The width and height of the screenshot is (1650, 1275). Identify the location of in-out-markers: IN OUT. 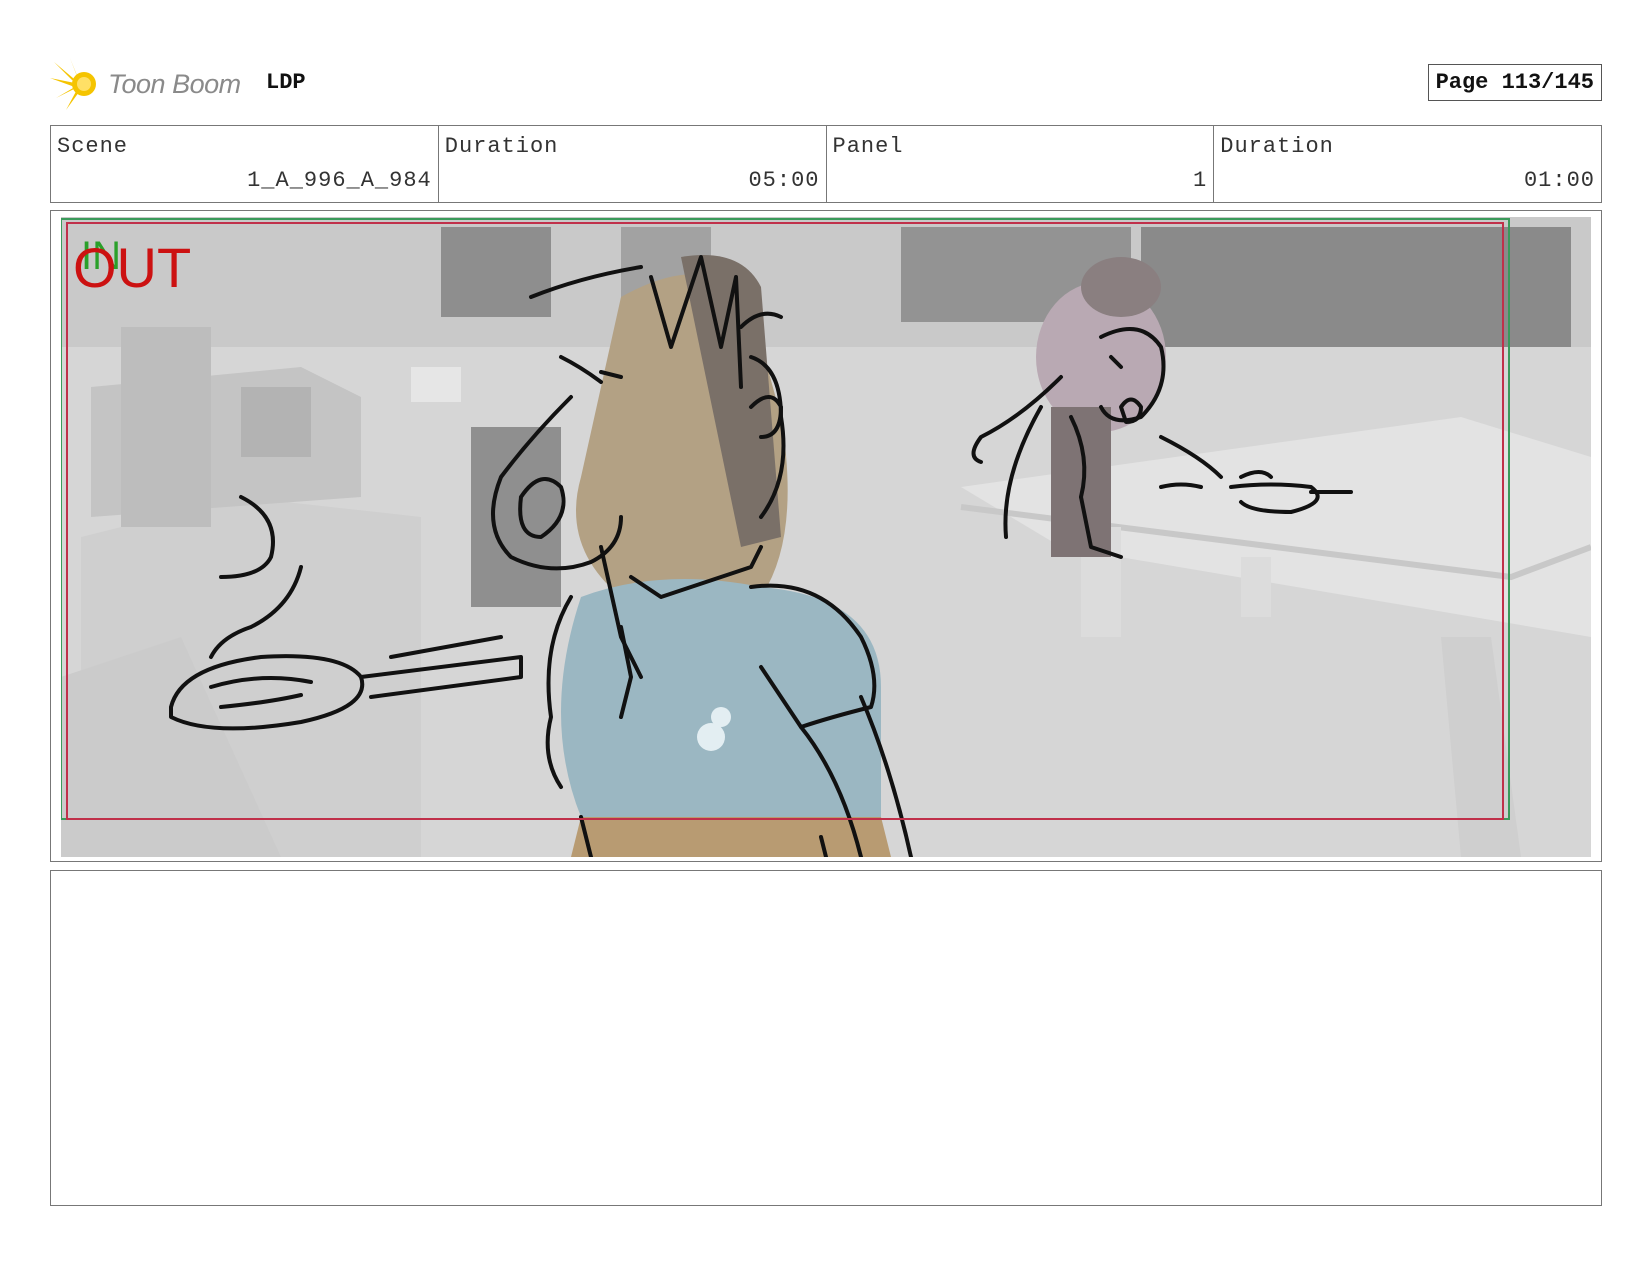
(132, 266).